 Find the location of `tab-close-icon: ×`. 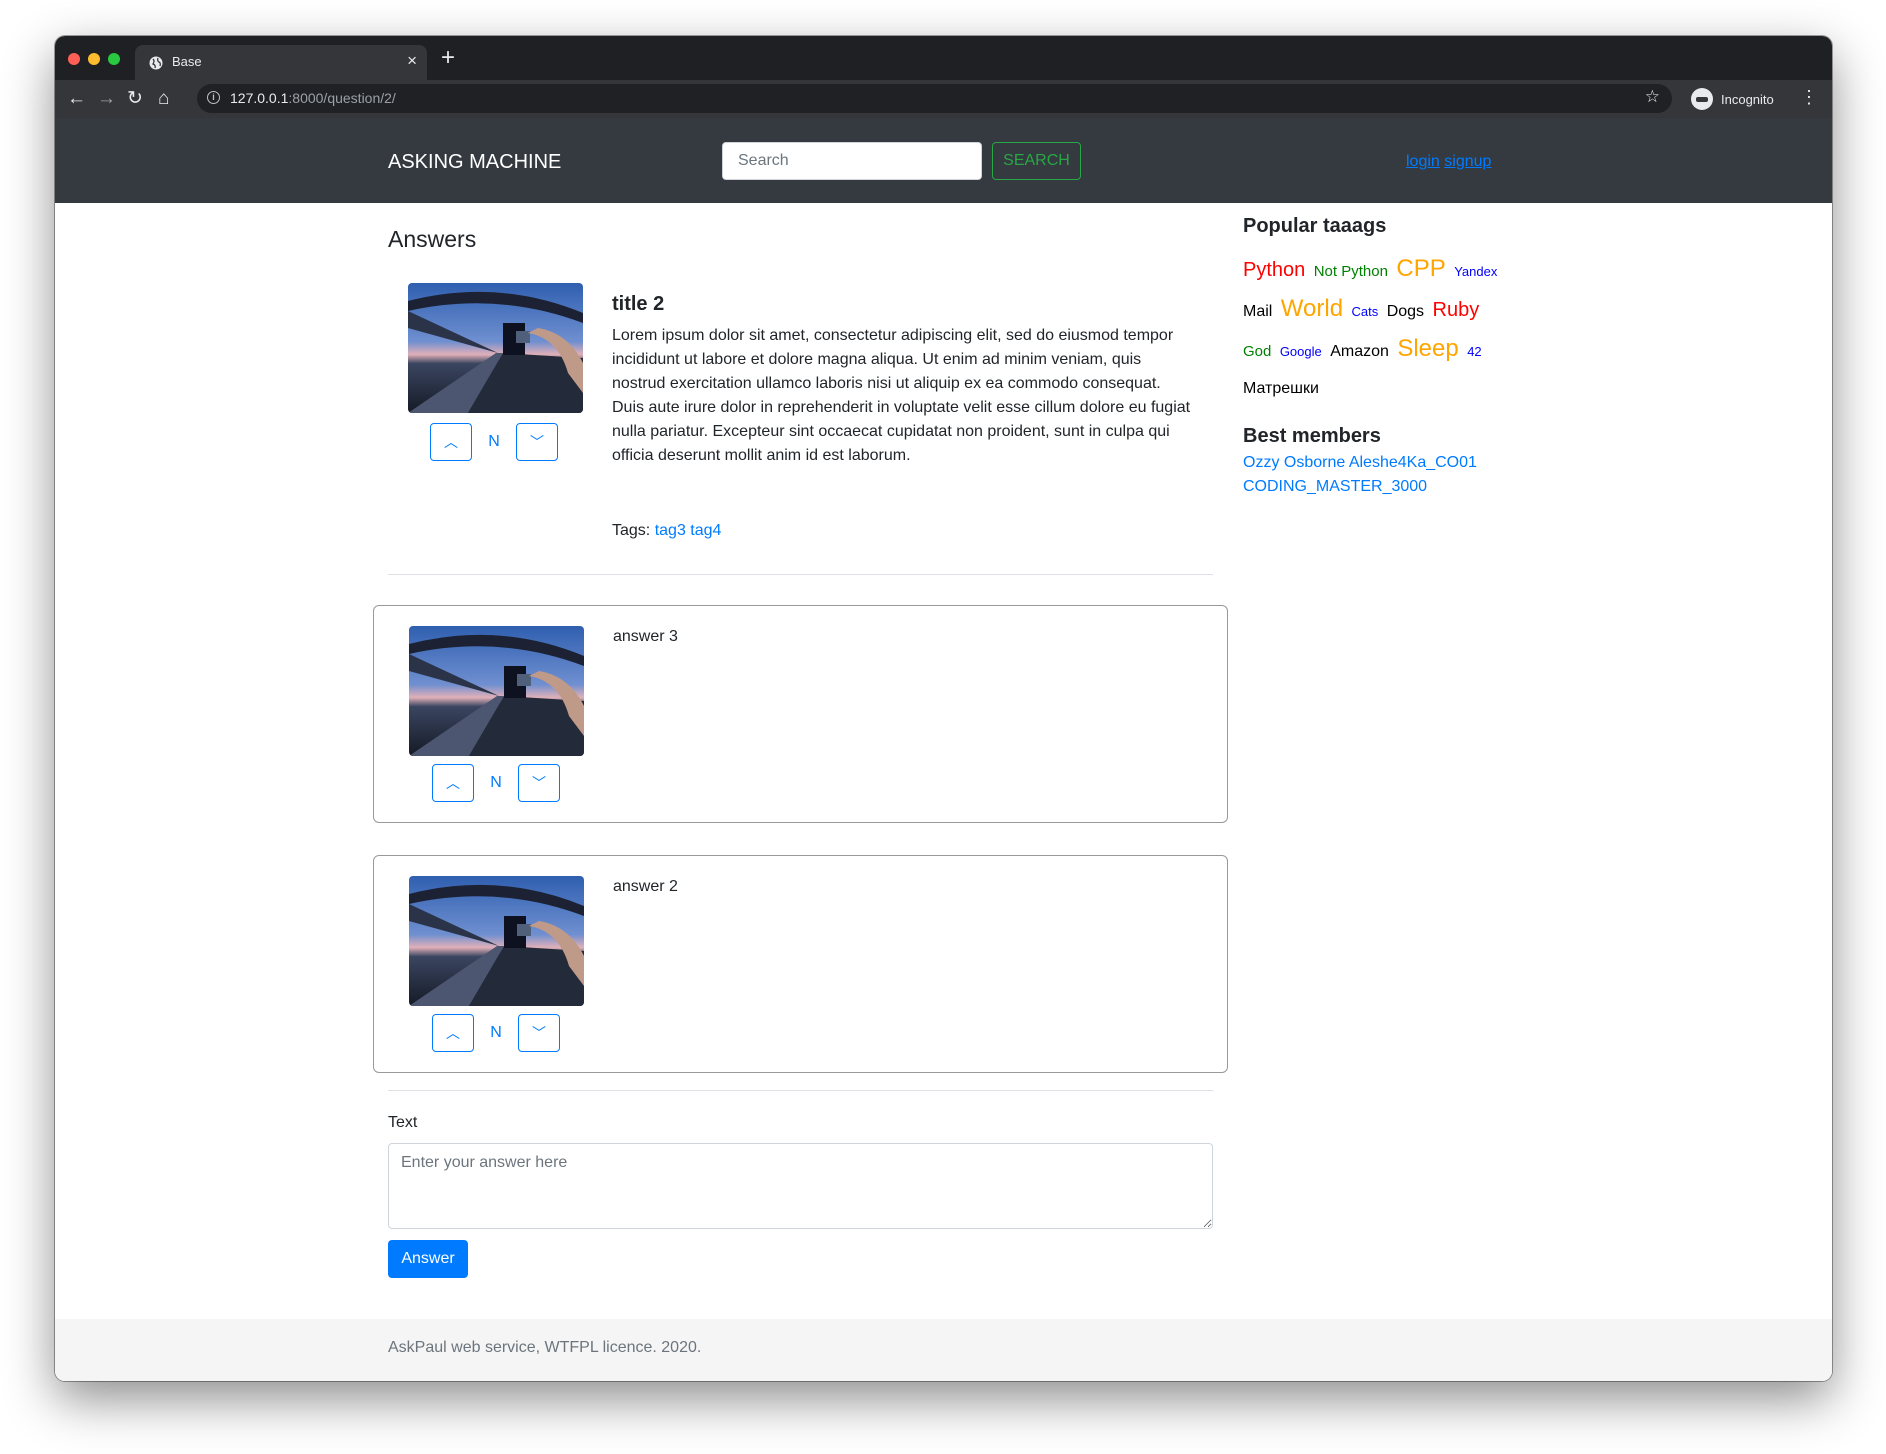

tab-close-icon: × is located at coordinates (412, 61).